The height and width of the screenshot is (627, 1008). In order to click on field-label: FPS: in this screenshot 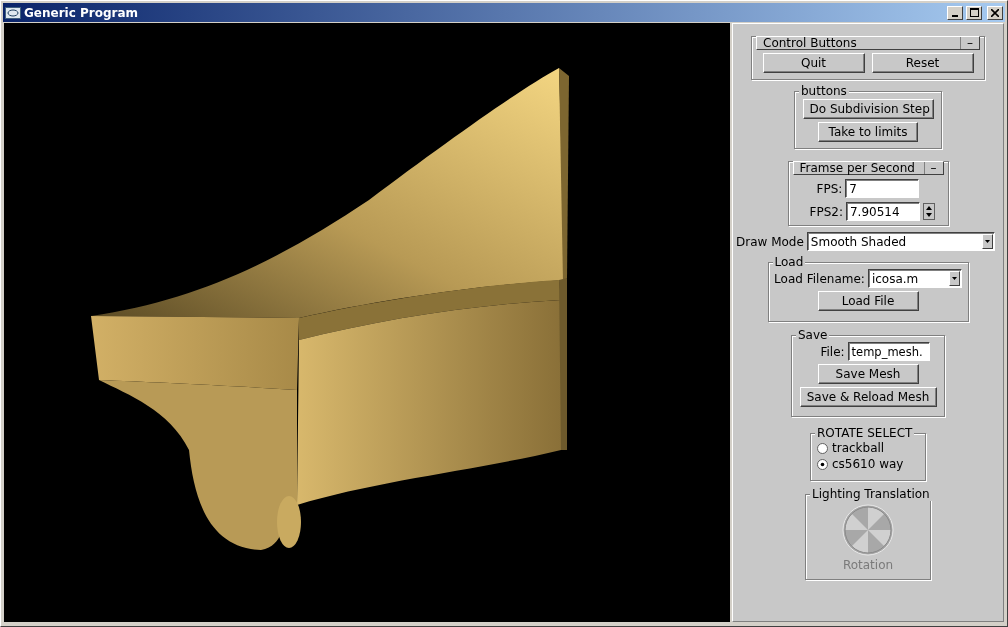, I will do `click(829, 188)`.